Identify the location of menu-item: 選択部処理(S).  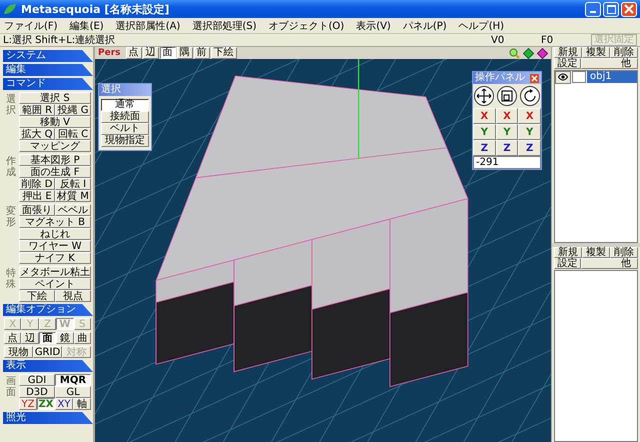
(224, 25).